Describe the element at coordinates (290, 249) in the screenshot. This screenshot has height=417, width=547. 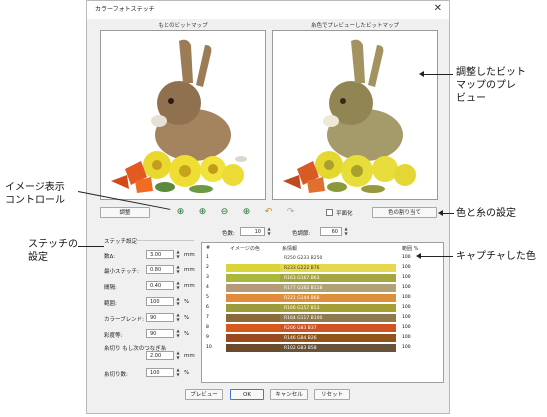
I see `column-header: 糸情報` at that location.